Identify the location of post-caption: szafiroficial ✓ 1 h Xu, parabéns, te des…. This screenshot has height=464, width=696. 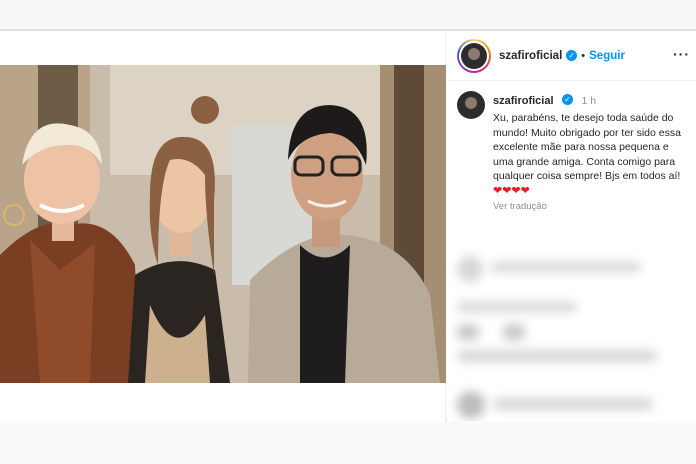
(573, 151).